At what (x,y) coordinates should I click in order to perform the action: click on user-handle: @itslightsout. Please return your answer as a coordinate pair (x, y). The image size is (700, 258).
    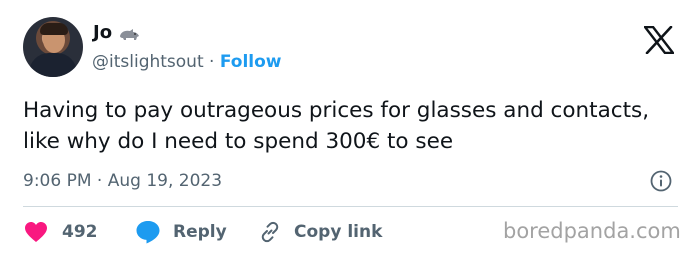
    Looking at the image, I should click on (148, 62).